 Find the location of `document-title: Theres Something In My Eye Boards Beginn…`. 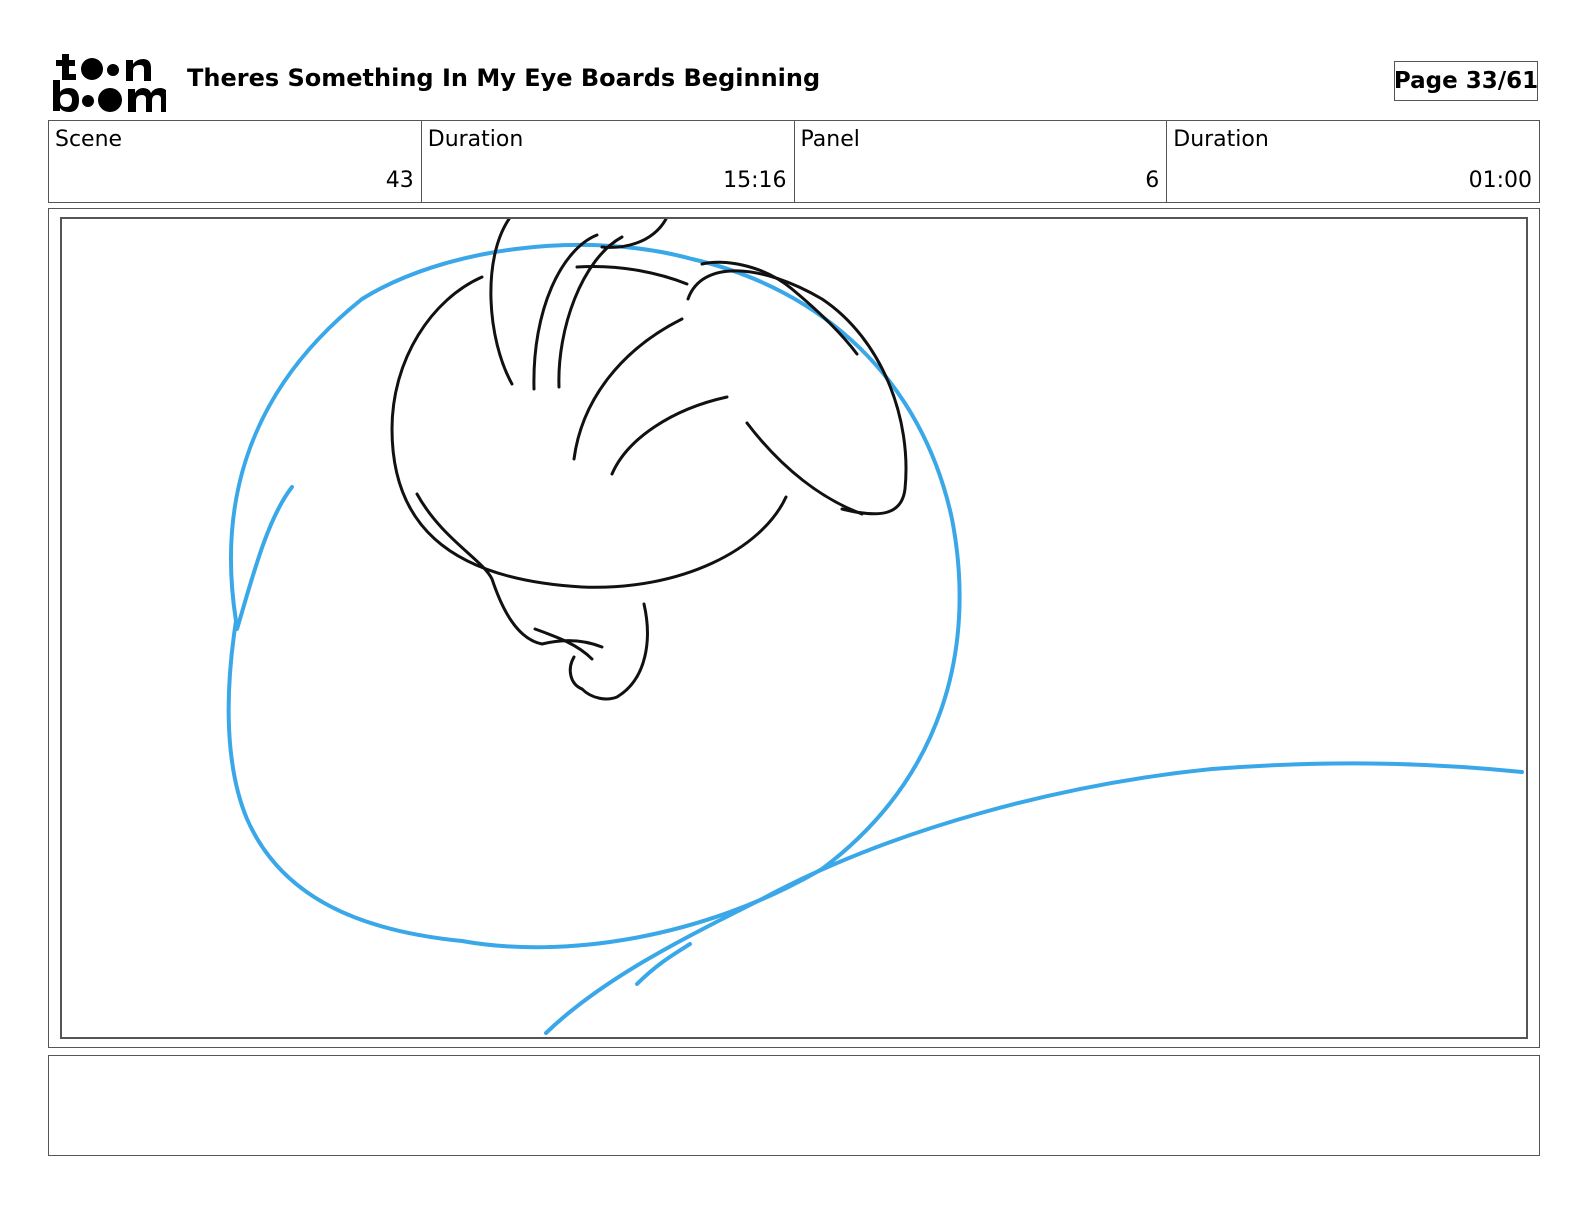

document-title: Theres Something In My Eye Boards Beginn… is located at coordinates (504, 78).